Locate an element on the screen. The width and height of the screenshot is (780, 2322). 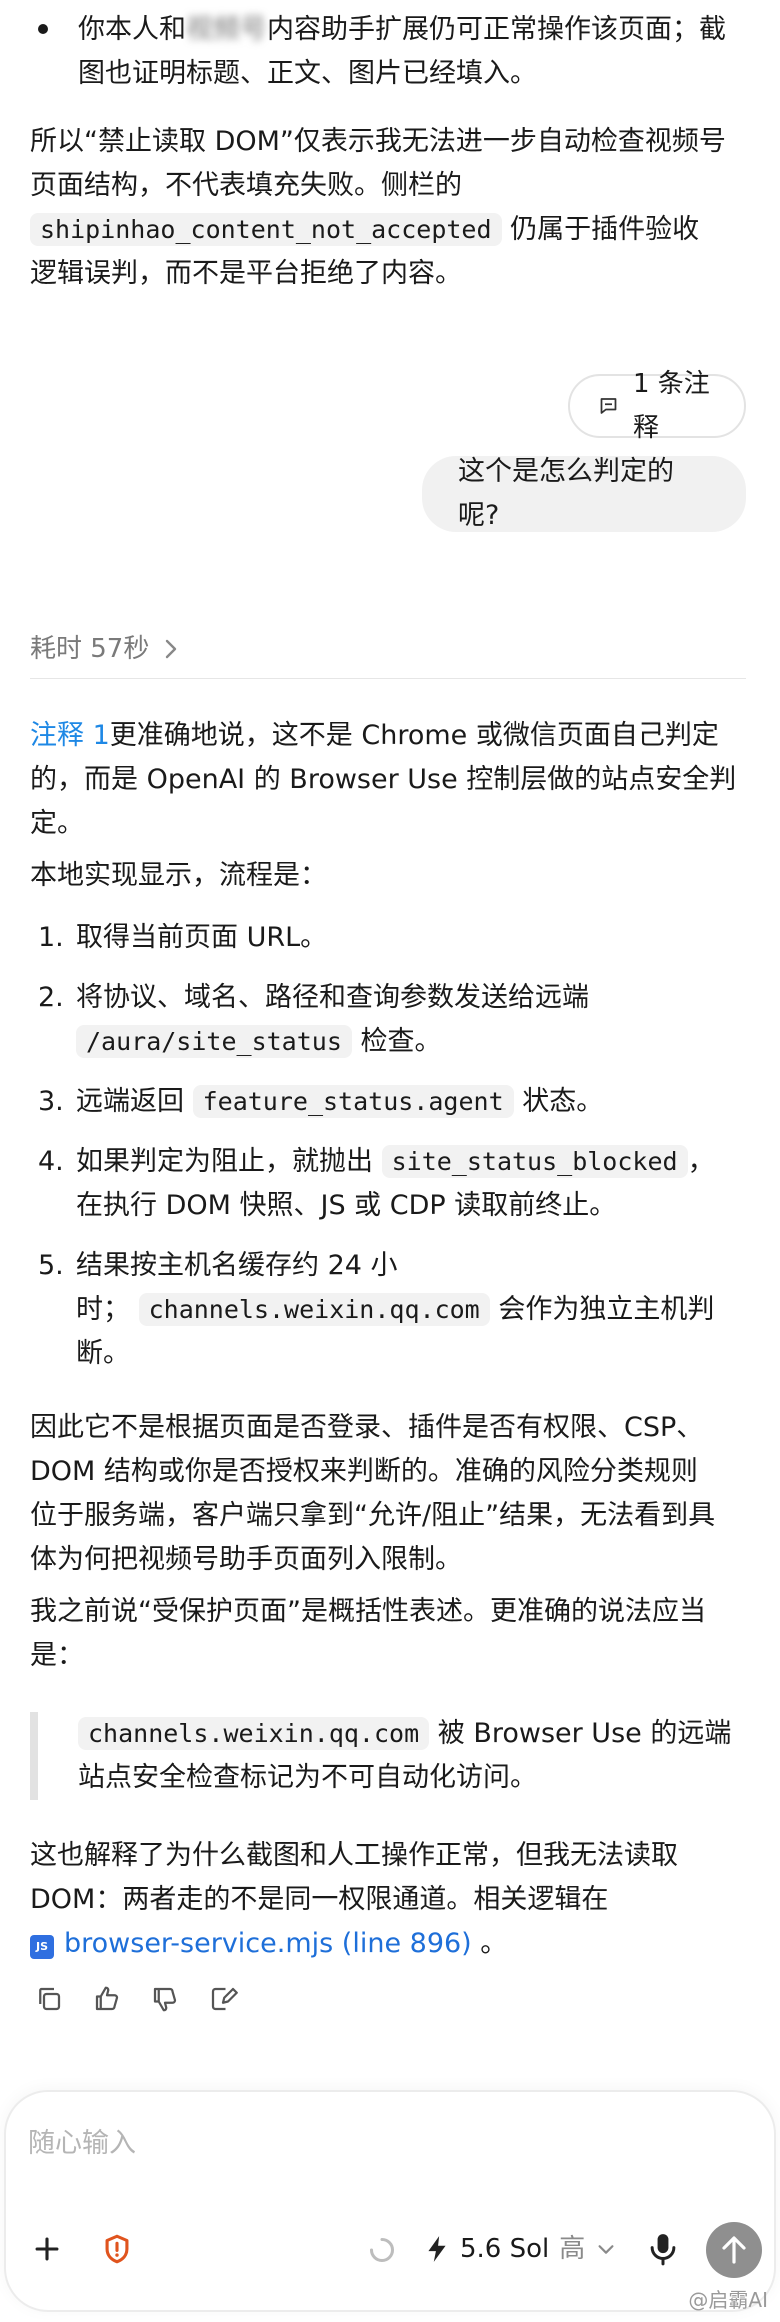
list-item: 3. 远端返回 feature_status.agent 状态。 is located at coordinates (395, 1102).